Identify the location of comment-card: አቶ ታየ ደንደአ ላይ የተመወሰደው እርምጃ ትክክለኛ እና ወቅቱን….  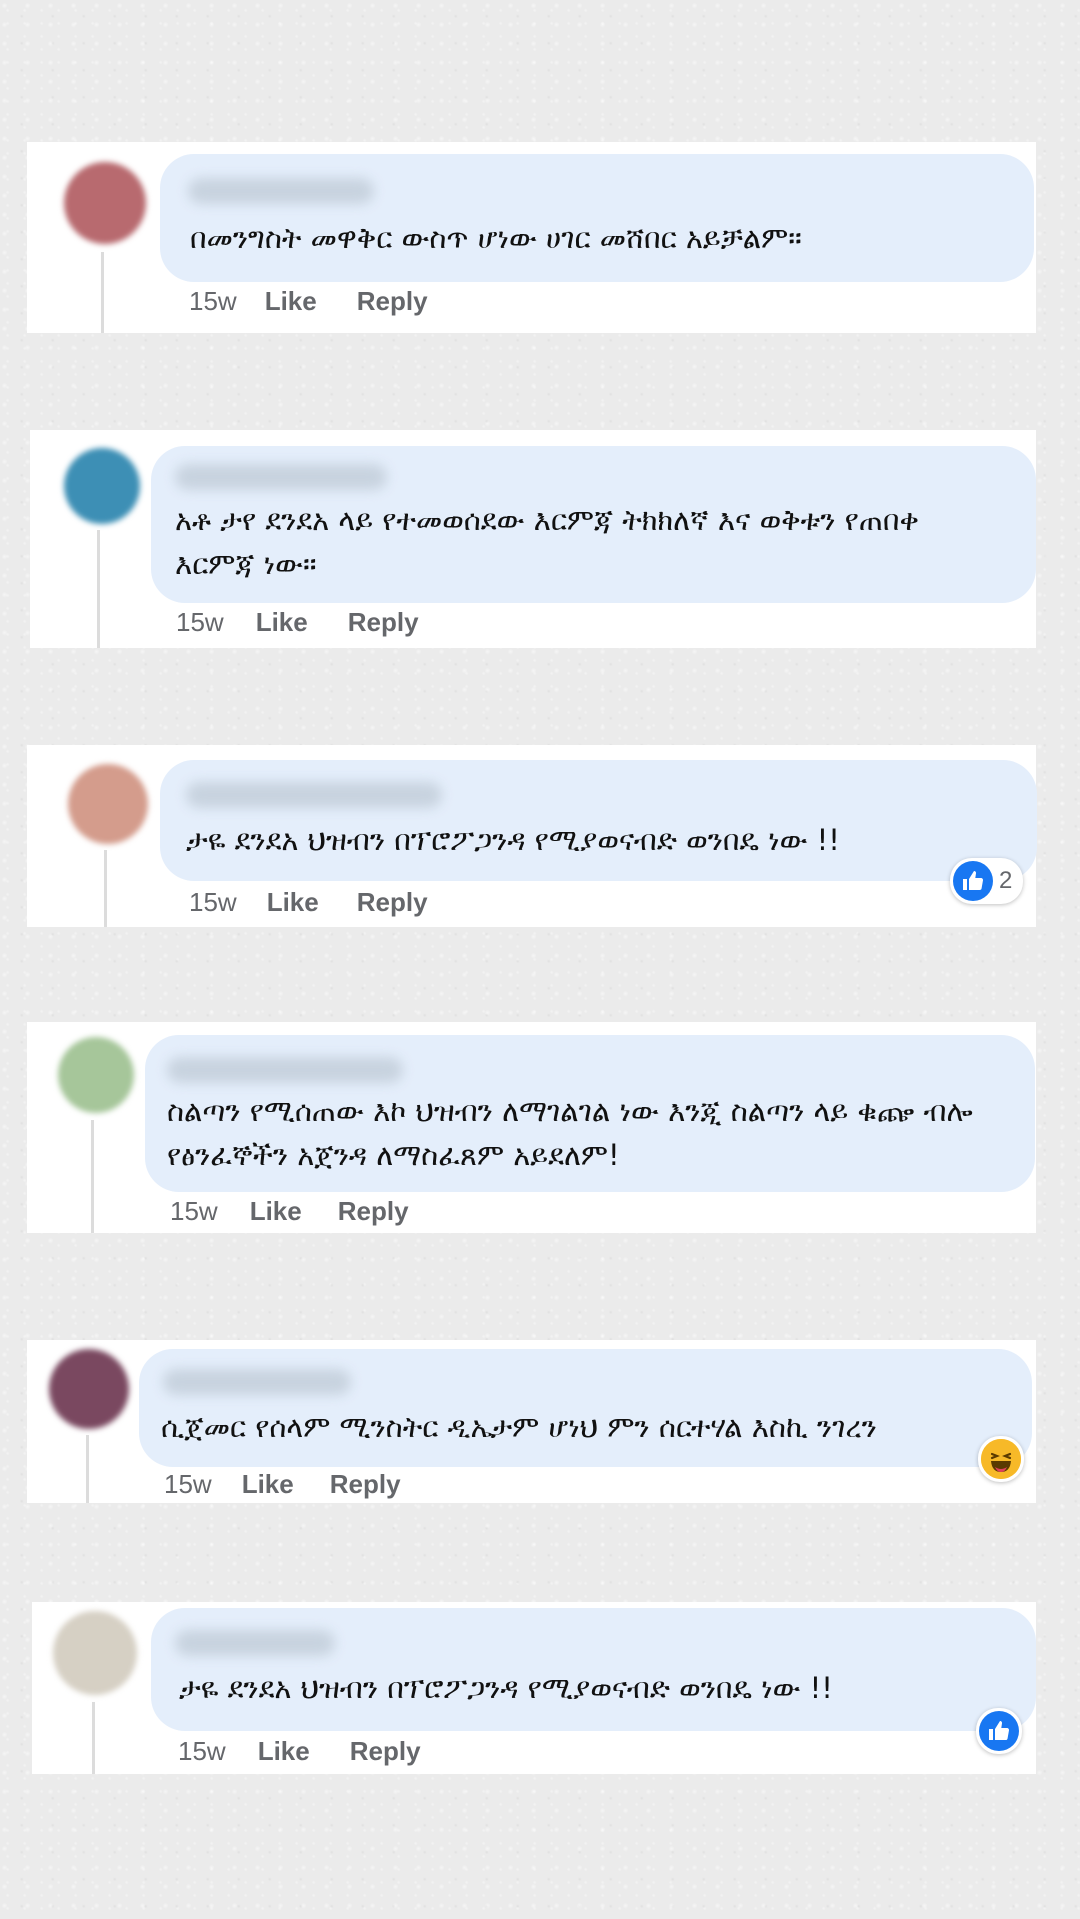
(533, 539).